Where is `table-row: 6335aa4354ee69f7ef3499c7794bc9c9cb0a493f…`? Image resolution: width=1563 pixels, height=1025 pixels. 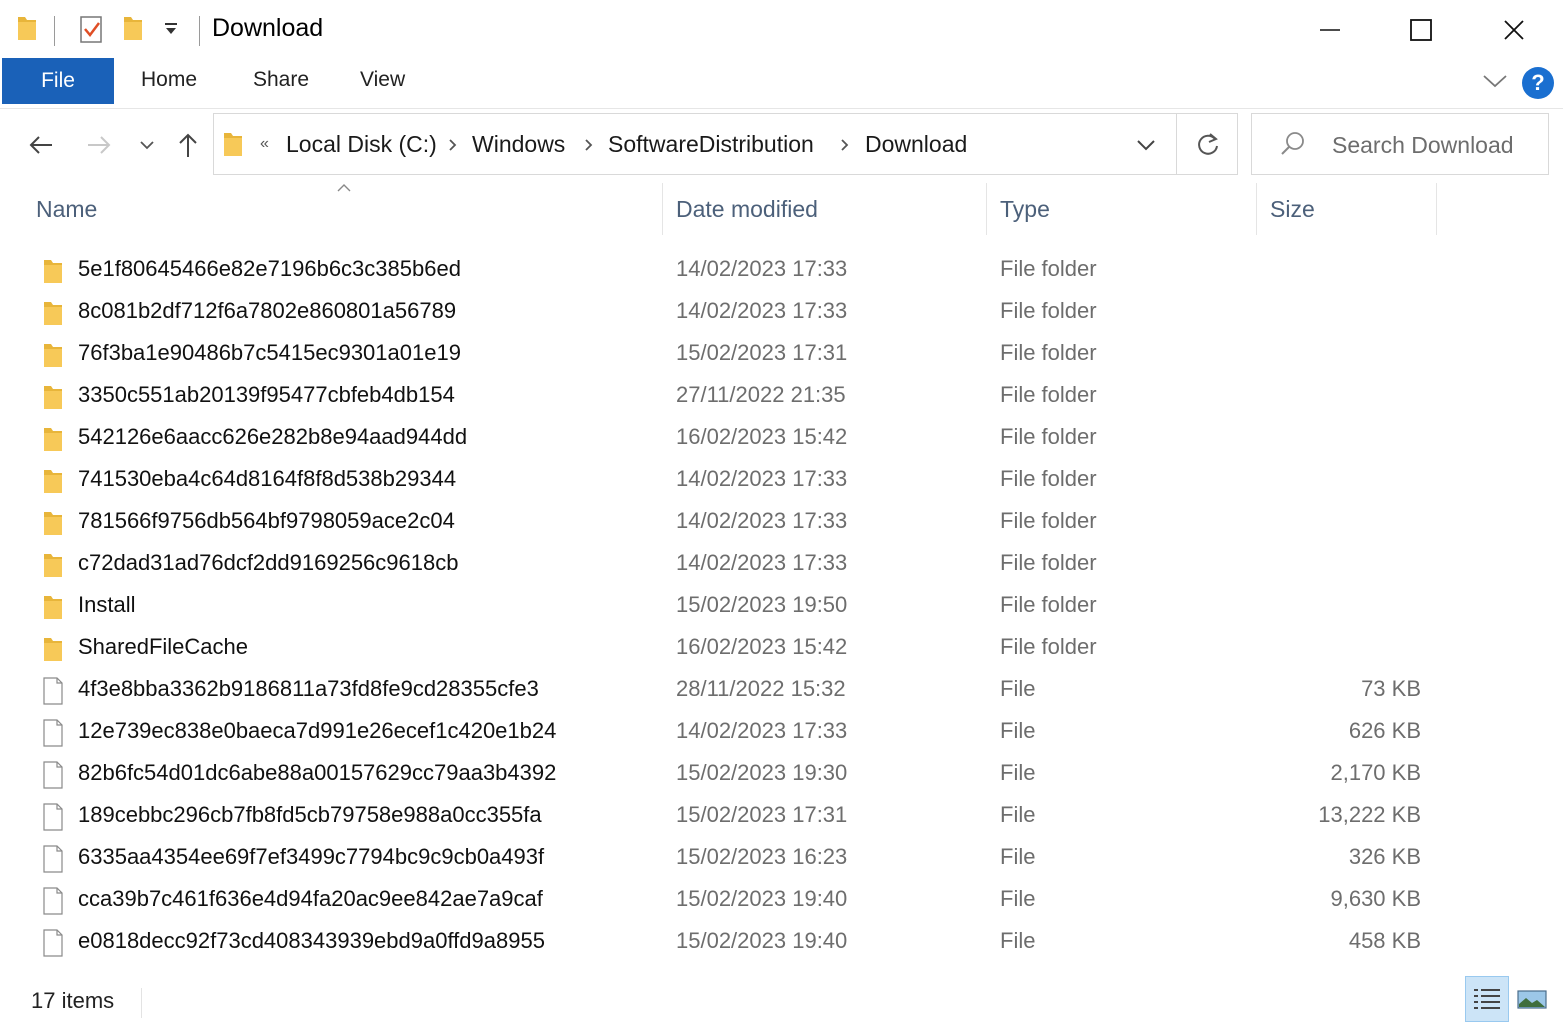 table-row: 6335aa4354ee69f7ef3499c7794bc9c9cb0a493f… is located at coordinates (735, 858).